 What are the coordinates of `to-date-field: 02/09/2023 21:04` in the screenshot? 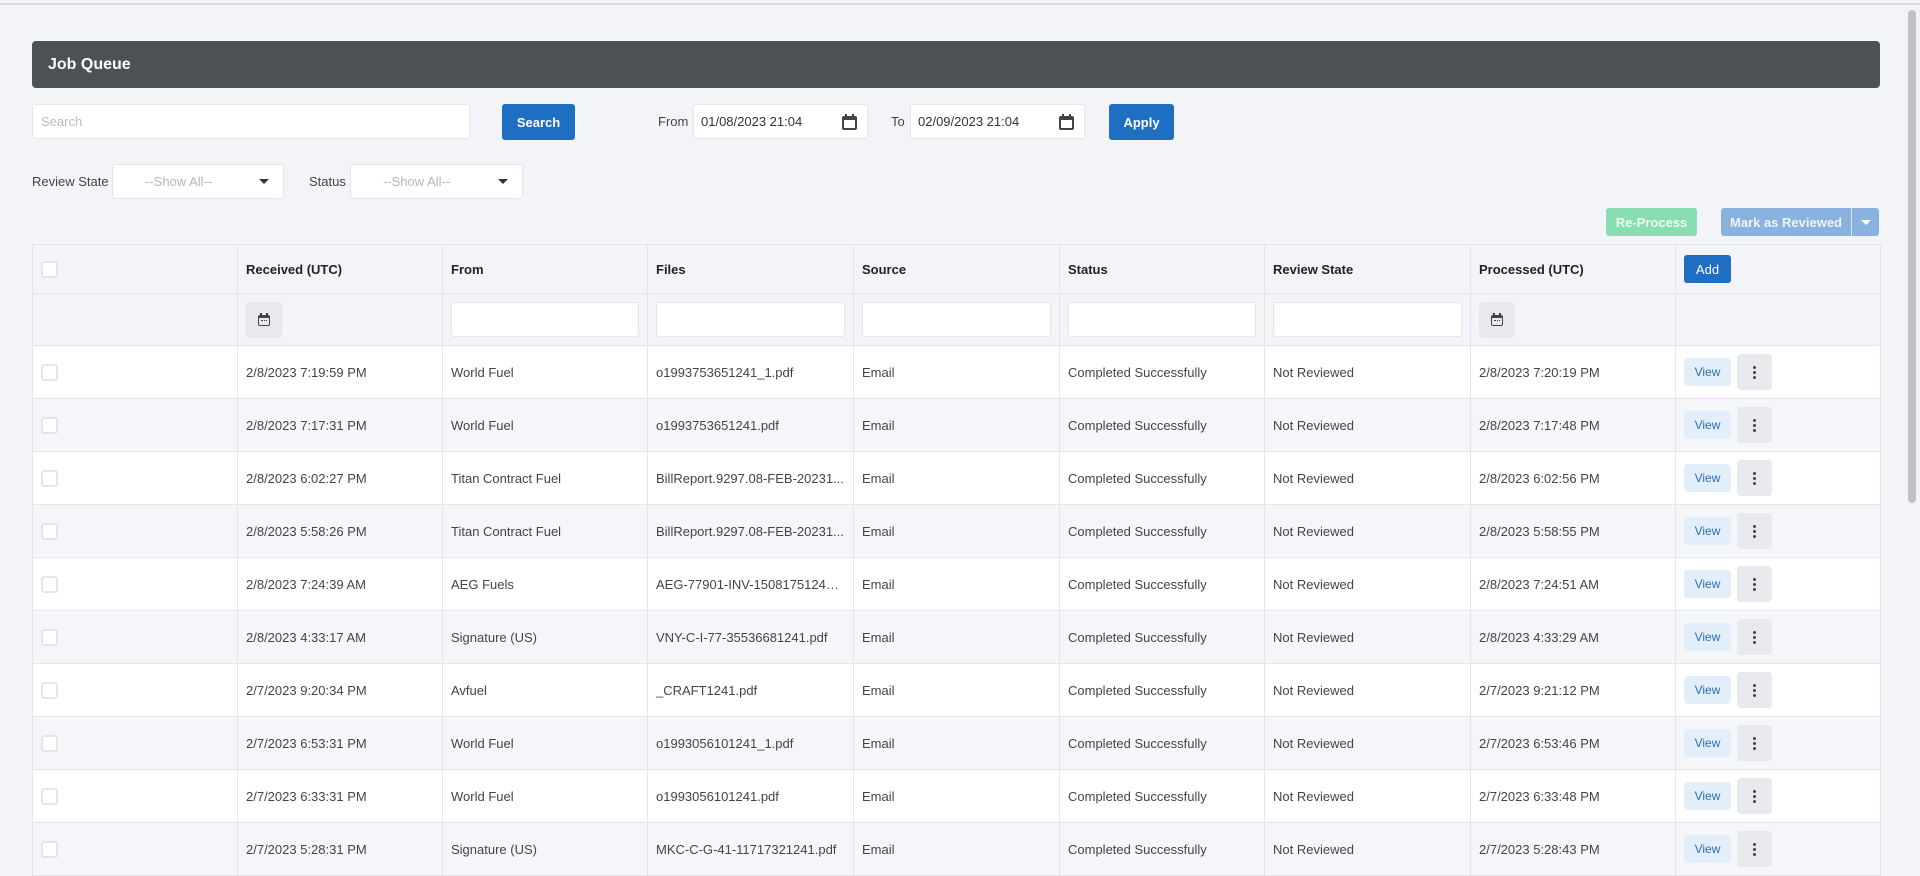 It's located at (997, 121).